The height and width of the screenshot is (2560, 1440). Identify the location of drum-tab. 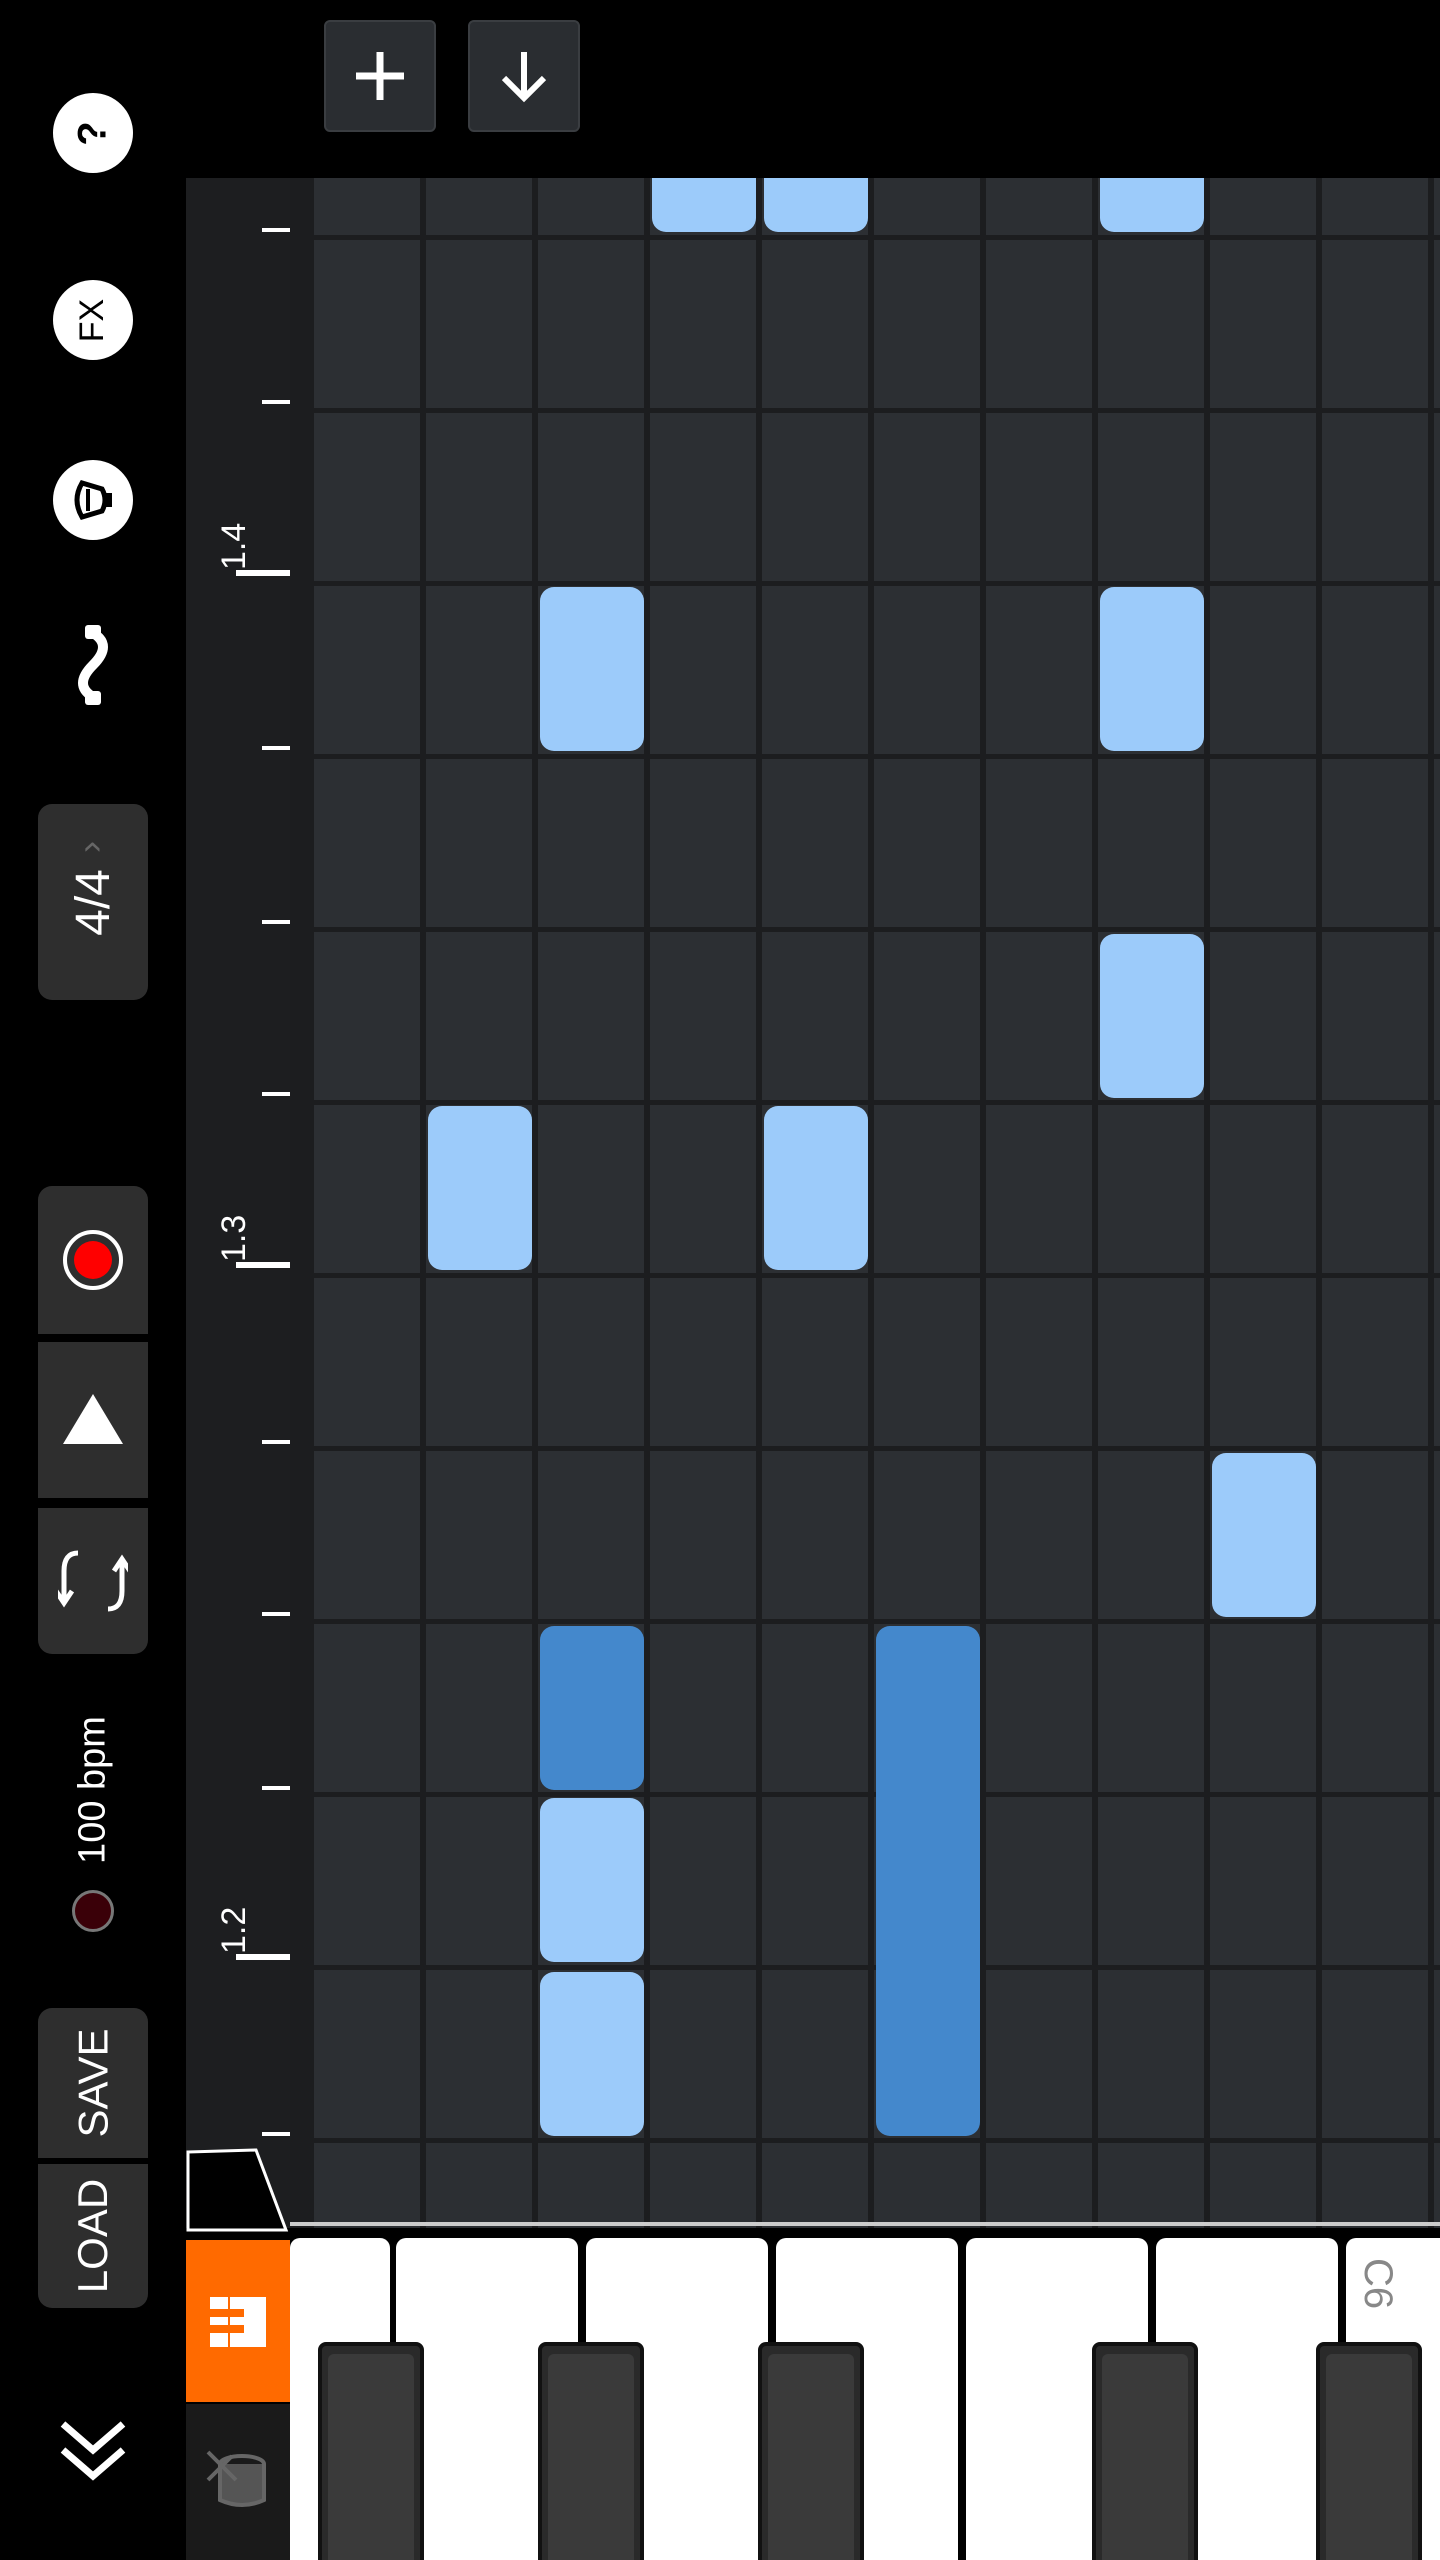
(238, 2482).